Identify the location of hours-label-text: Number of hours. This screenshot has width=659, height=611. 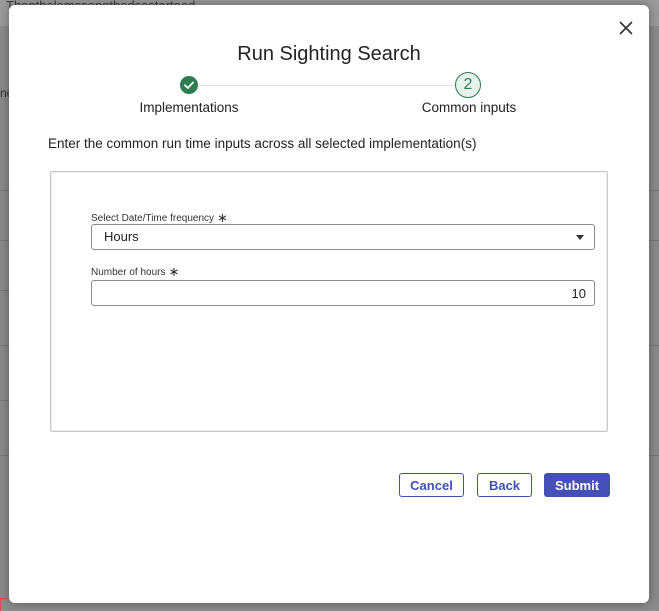
(128, 272).